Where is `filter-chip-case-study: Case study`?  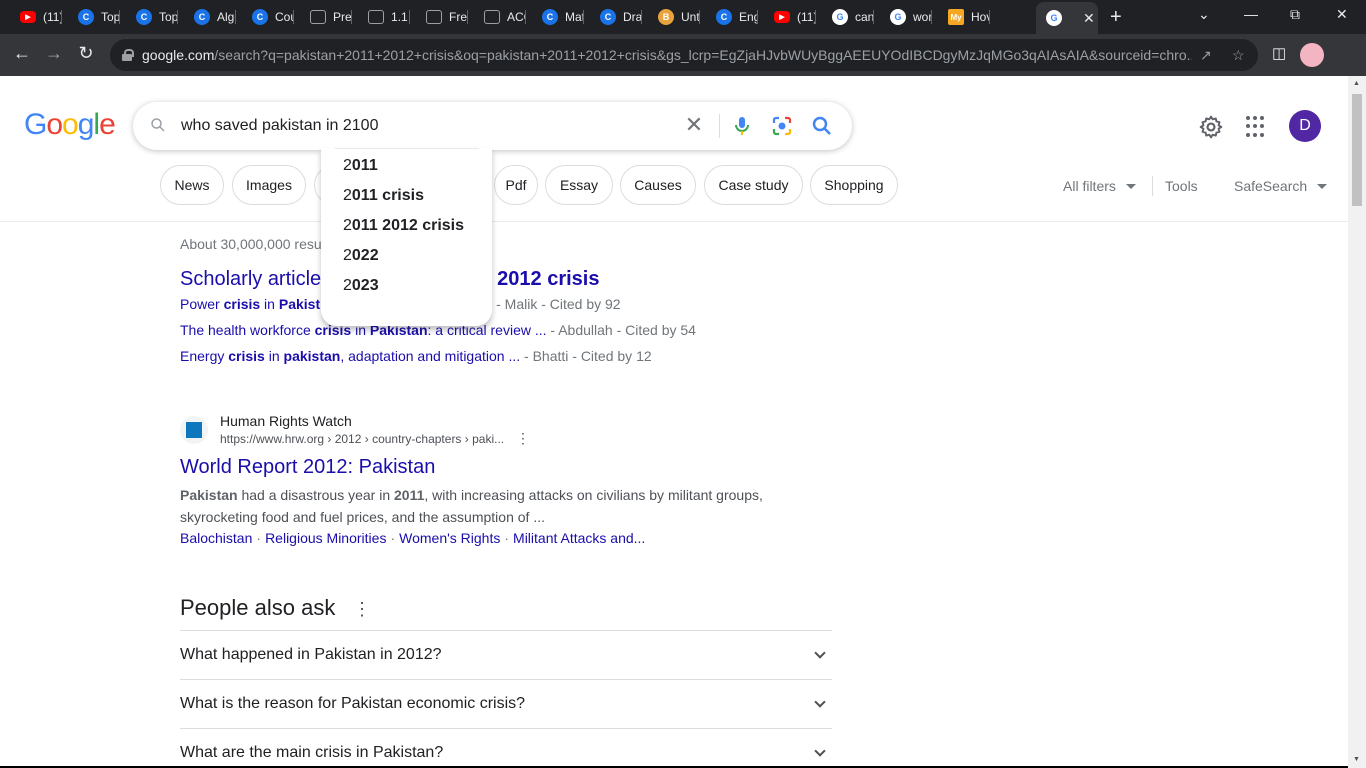 filter-chip-case-study: Case study is located at coordinates (753, 185).